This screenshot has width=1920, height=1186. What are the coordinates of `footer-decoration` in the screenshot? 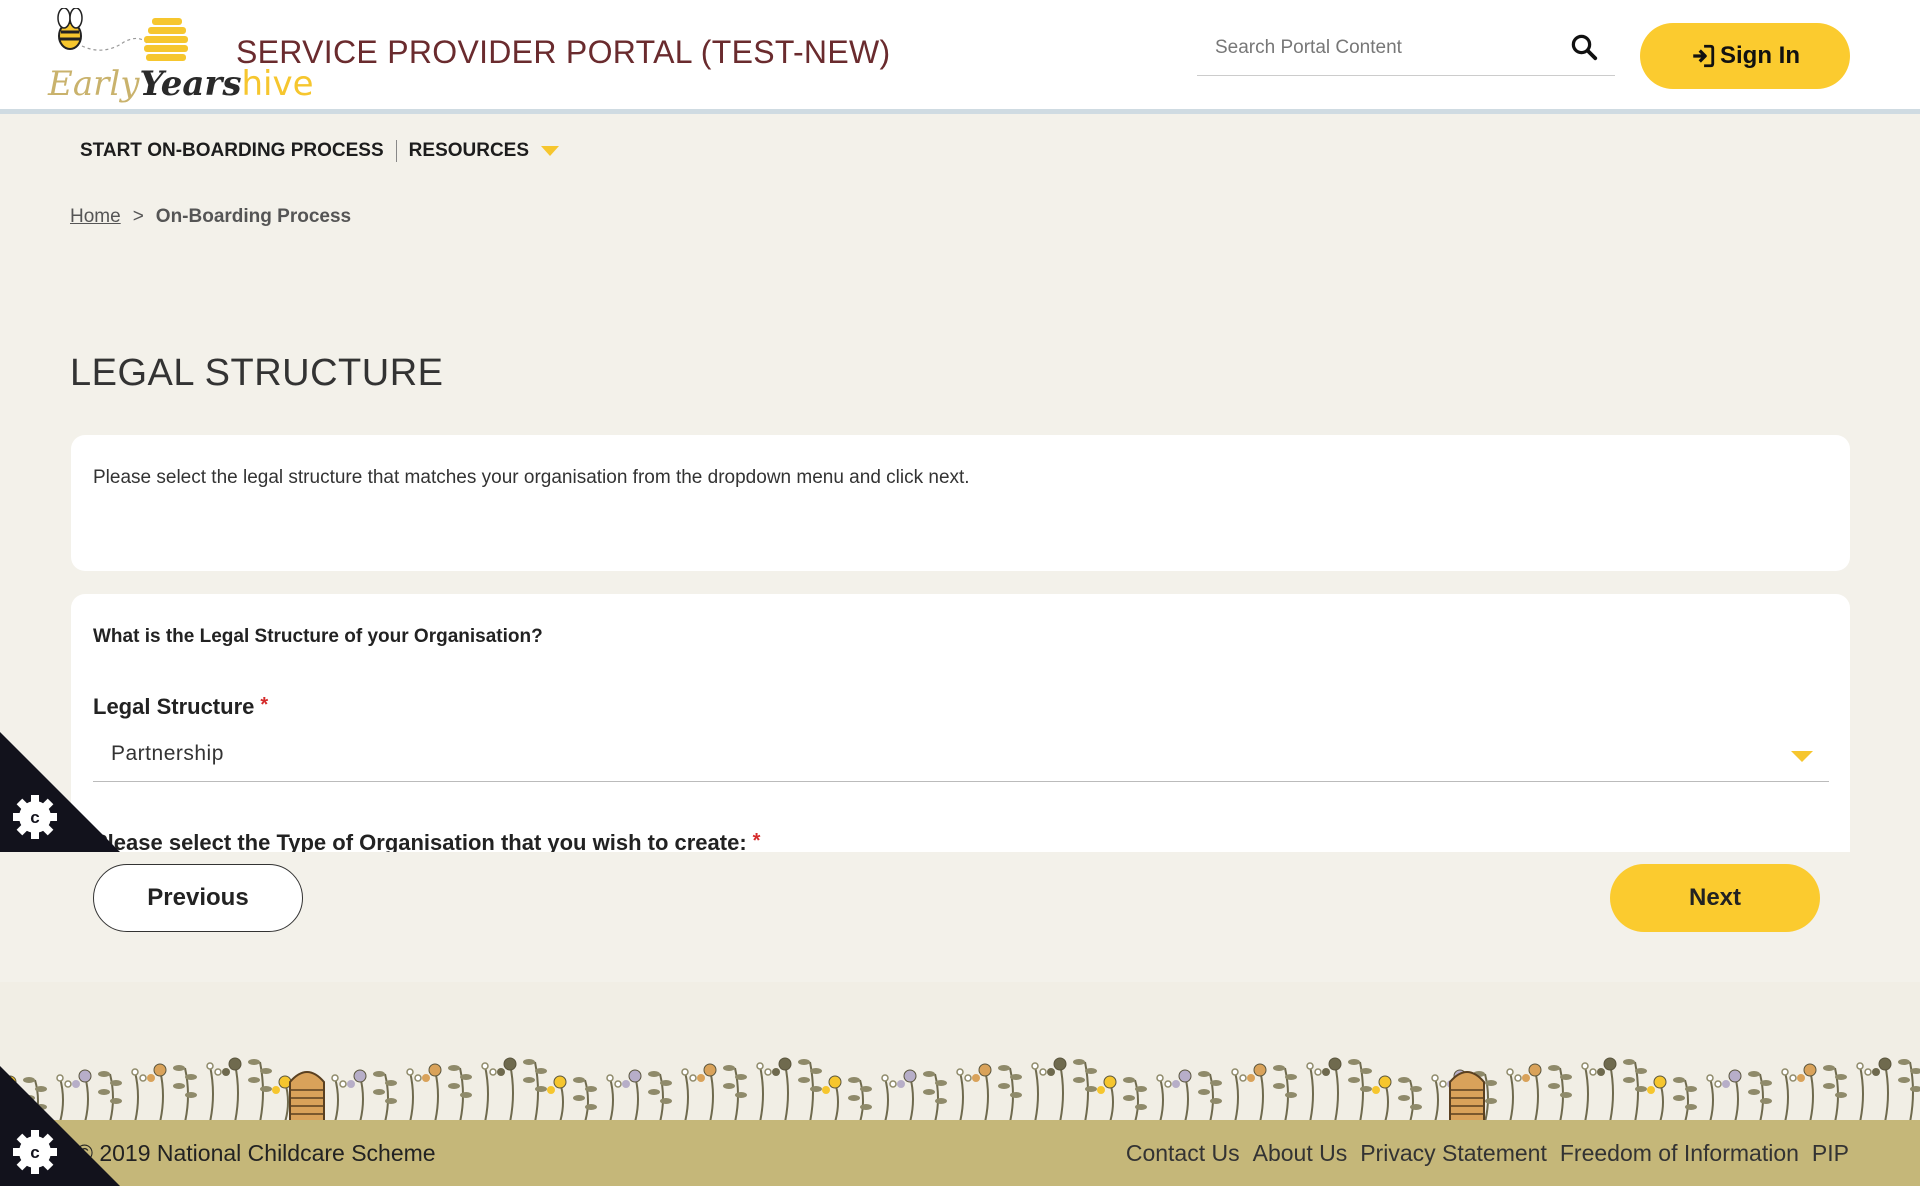 It's located at (960, 1051).